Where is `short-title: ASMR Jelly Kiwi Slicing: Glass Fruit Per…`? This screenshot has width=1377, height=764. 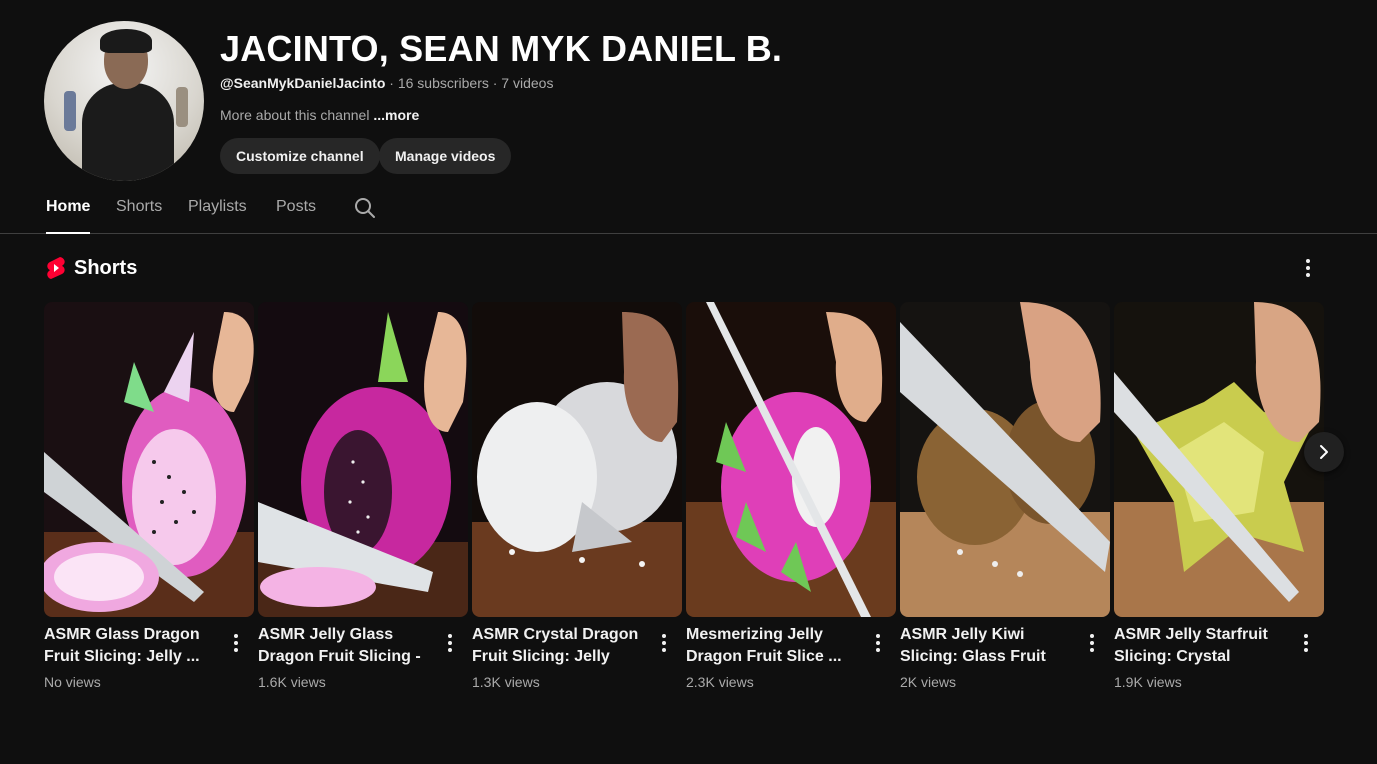 short-title: ASMR Jelly Kiwi Slicing: Glass Fruit Per… is located at coordinates (988, 646).